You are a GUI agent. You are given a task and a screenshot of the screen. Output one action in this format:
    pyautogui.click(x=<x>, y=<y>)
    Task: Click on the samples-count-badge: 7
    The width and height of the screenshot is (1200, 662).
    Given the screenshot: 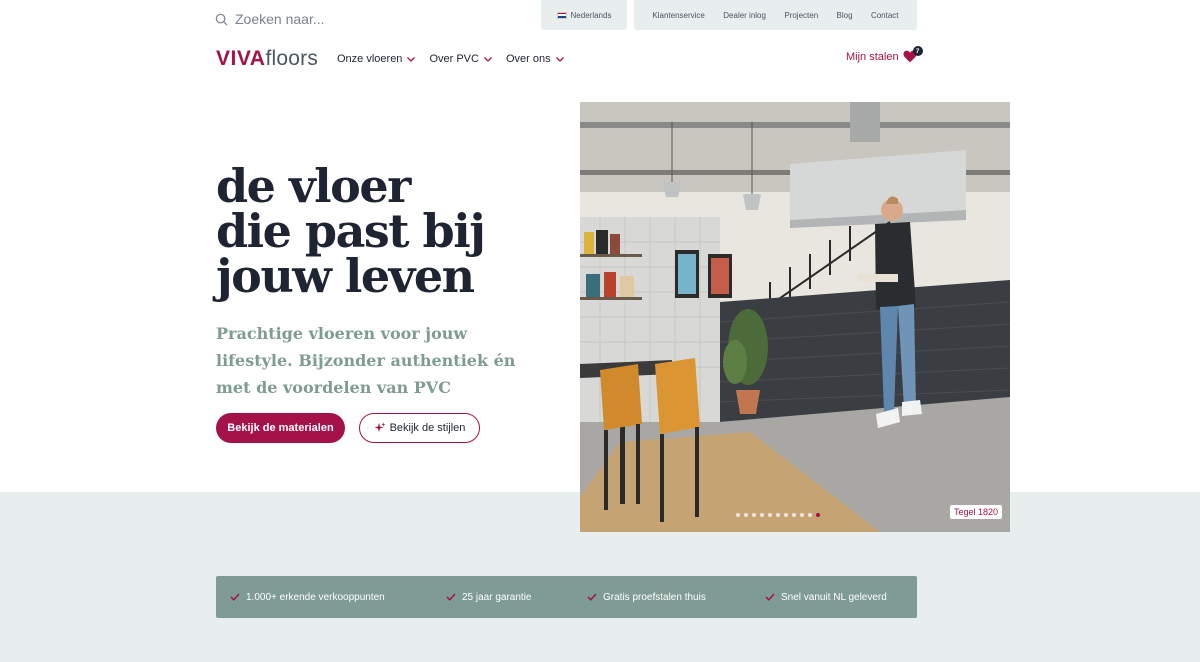 What is the action you would take?
    pyautogui.click(x=917, y=51)
    